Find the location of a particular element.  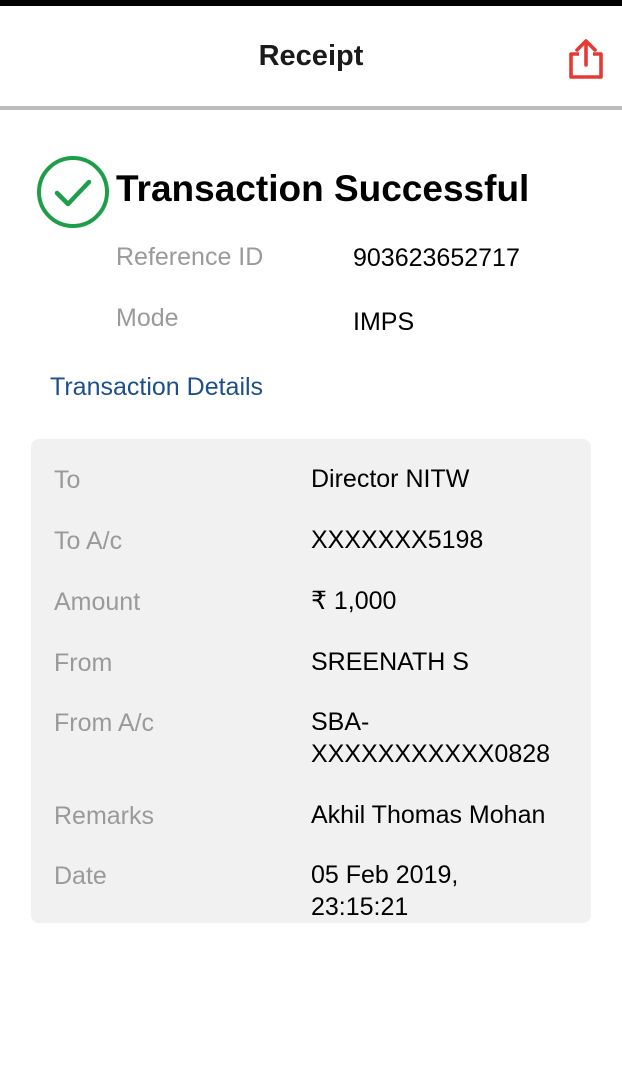

share-icon is located at coordinates (586, 59).